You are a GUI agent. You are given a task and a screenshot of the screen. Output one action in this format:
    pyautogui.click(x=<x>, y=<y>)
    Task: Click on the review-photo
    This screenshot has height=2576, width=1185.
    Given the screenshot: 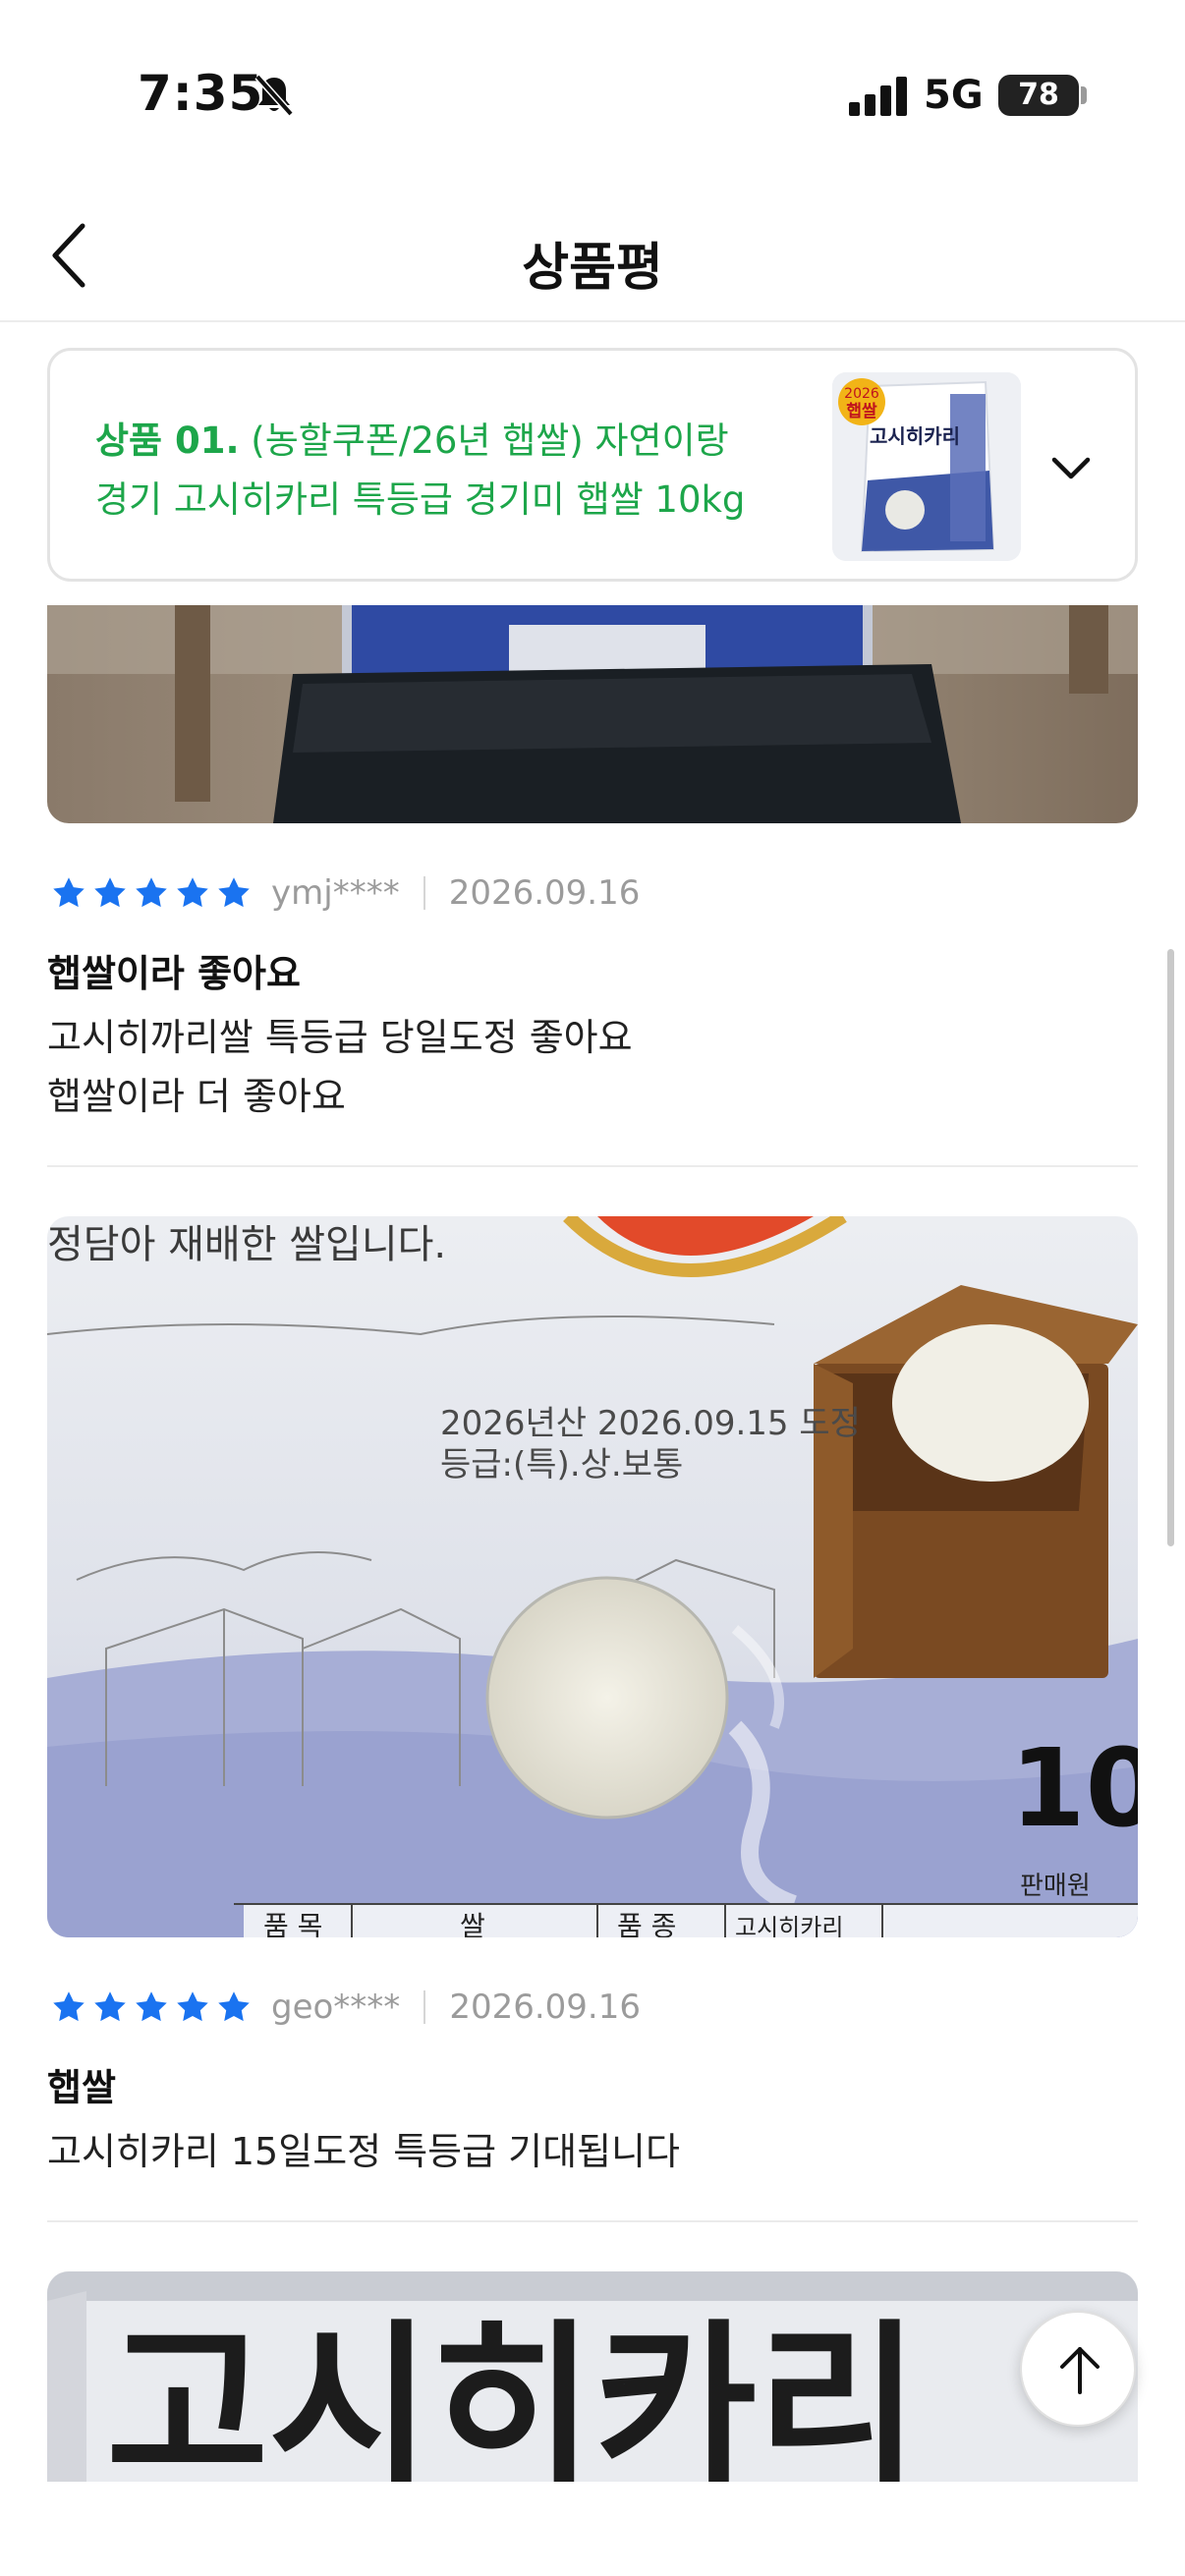 What is the action you would take?
    pyautogui.click(x=592, y=714)
    